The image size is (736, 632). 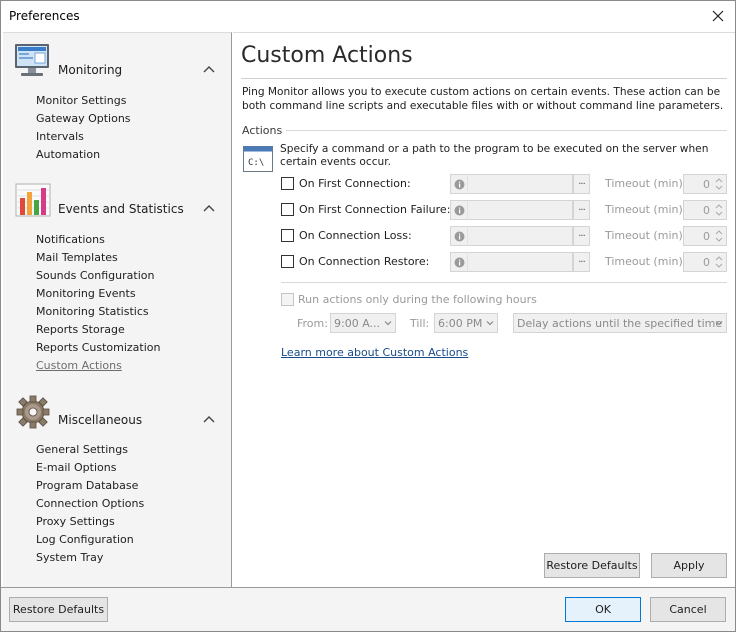 What do you see at coordinates (504, 282) in the screenshot?
I see `hours-divider` at bounding box center [504, 282].